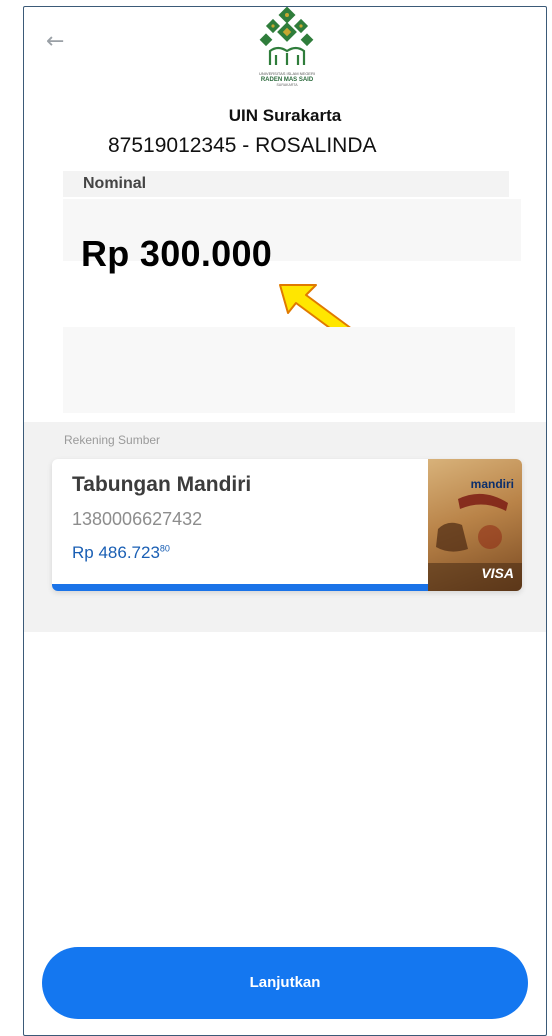 This screenshot has height=1036, width=552. What do you see at coordinates (116, 552) in the screenshot?
I see `card-balance-main: Rp 486.723` at bounding box center [116, 552].